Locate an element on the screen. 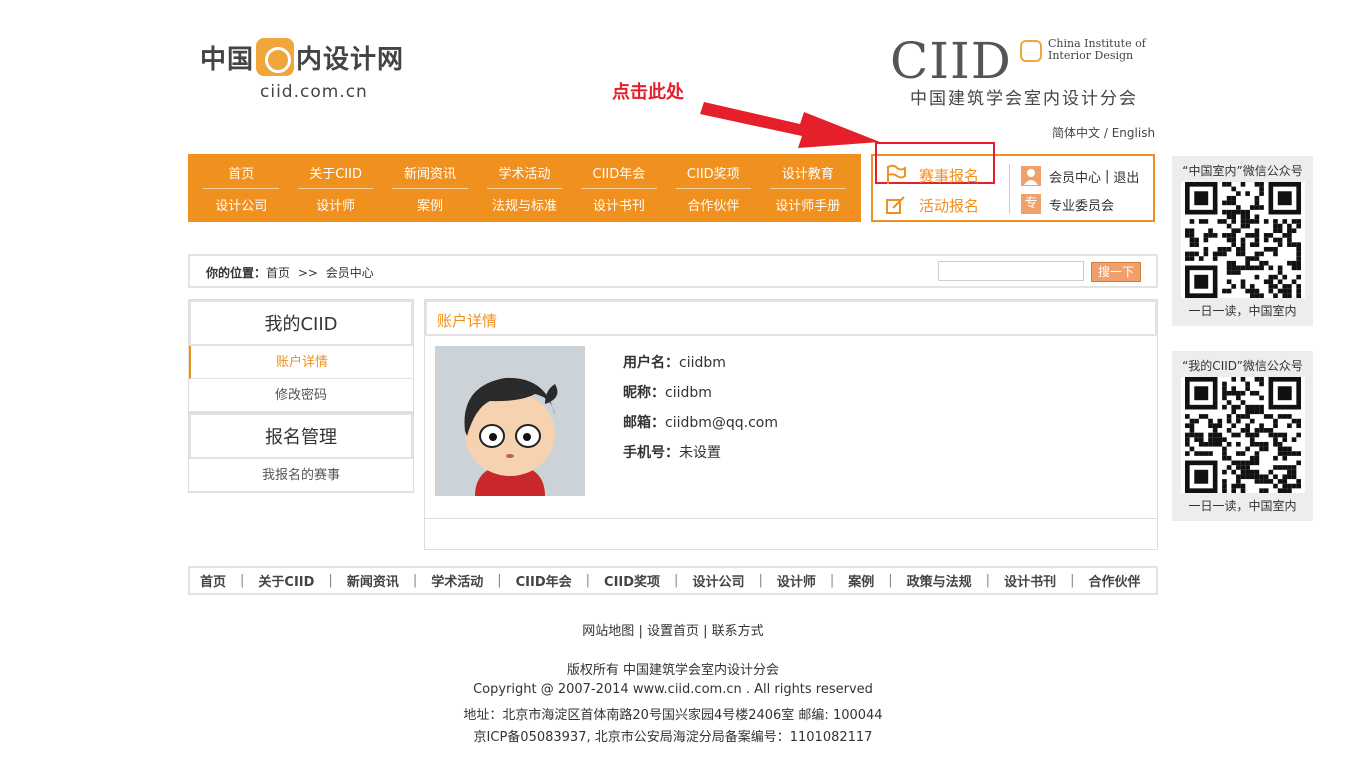  committee-link: 专 专业委员会 is located at coordinates (1067, 204).